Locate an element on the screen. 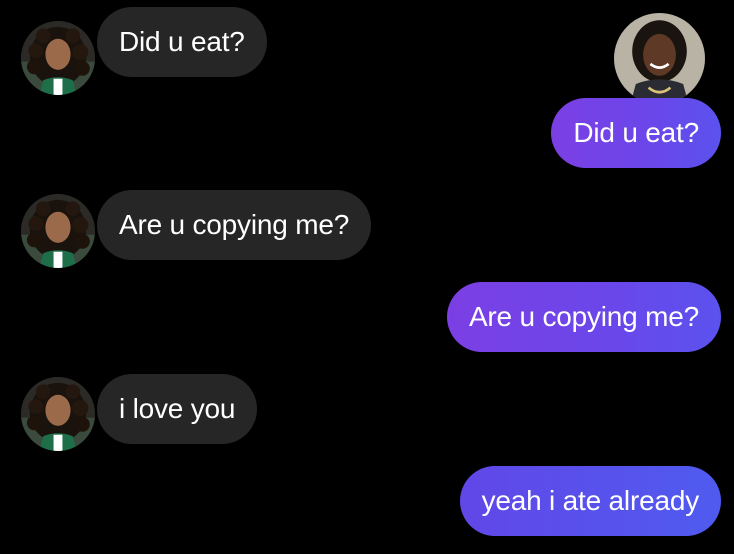  outgoing-message-bubble: yeah i ate already is located at coordinates (590, 501).